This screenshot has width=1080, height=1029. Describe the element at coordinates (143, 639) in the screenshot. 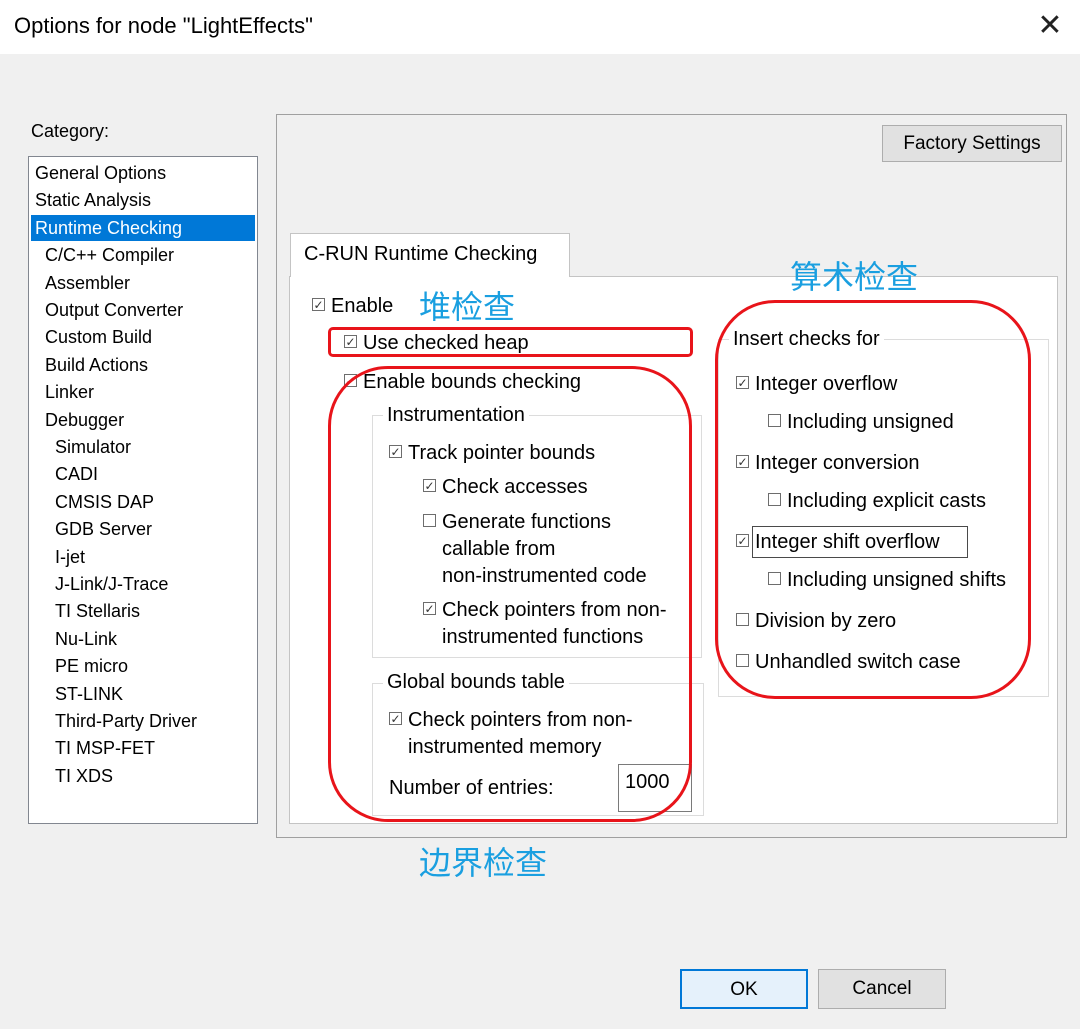

I see `category-item-nu-link: Nu-Link` at that location.